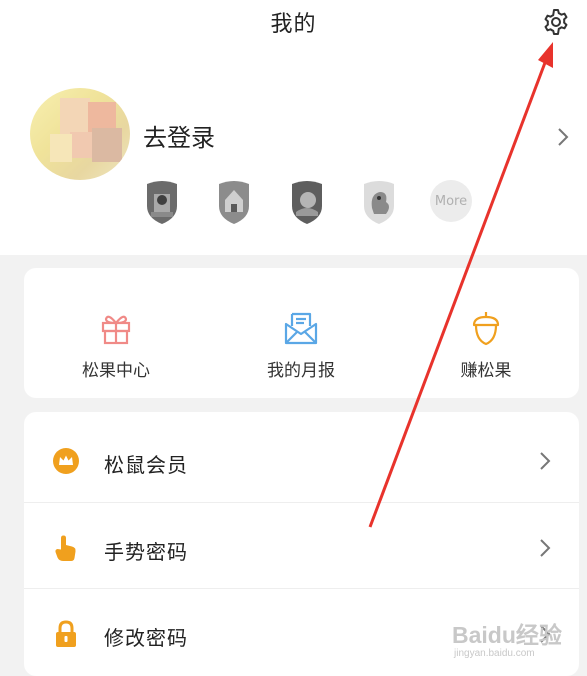  I want to click on crown-icon, so click(66, 461).